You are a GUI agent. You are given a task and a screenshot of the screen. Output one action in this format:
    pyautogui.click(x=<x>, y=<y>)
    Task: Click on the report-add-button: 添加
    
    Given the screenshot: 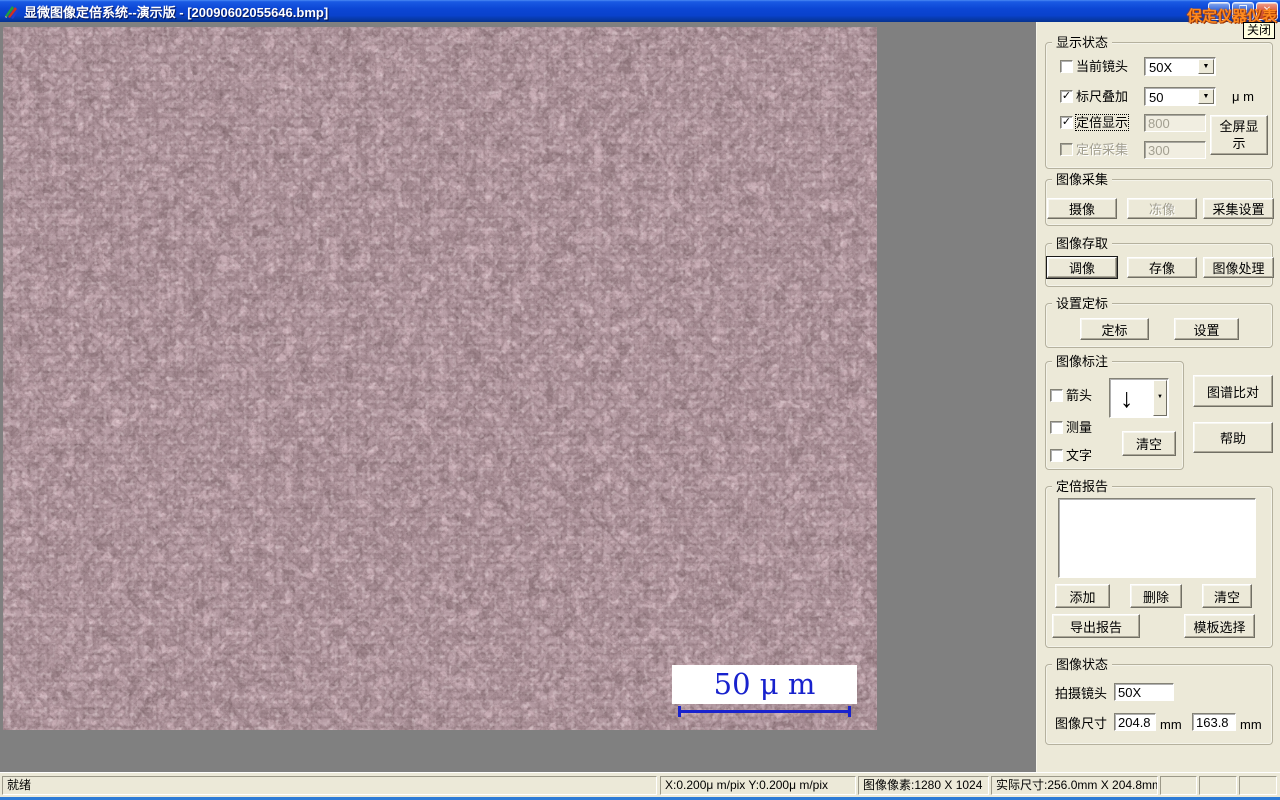 What is the action you would take?
    pyautogui.click(x=1082, y=596)
    